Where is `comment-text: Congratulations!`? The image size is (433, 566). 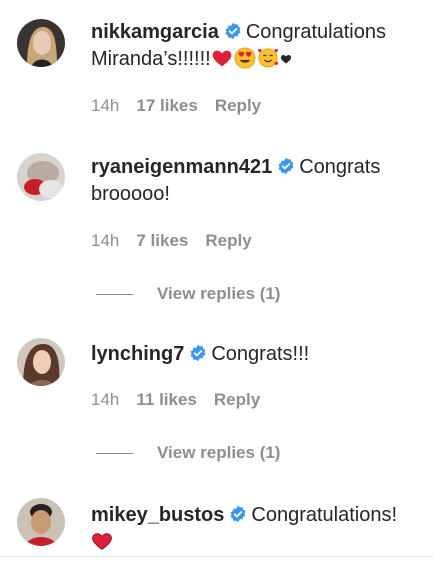
comment-text: Congratulations! is located at coordinates (324, 515).